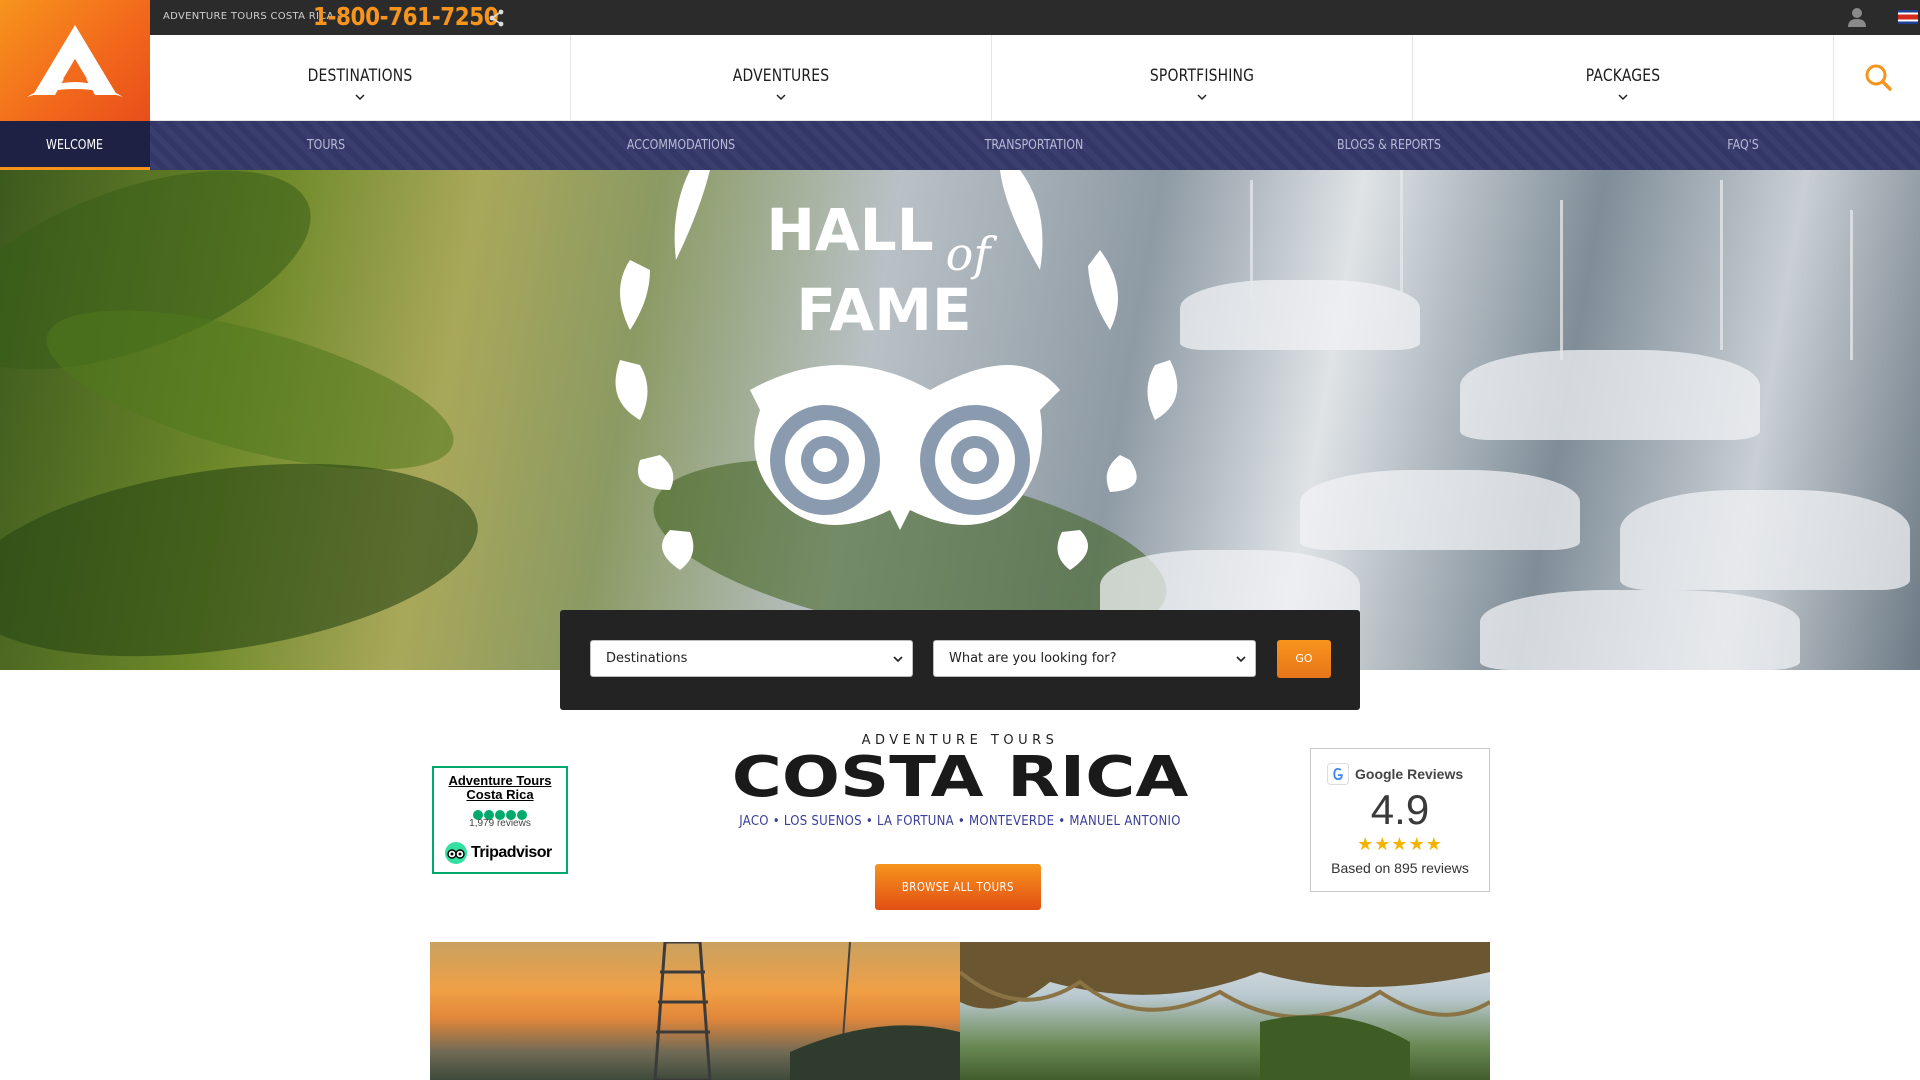 The image size is (1920, 1080). I want to click on nav-label: ADVENTURES, so click(781, 76).